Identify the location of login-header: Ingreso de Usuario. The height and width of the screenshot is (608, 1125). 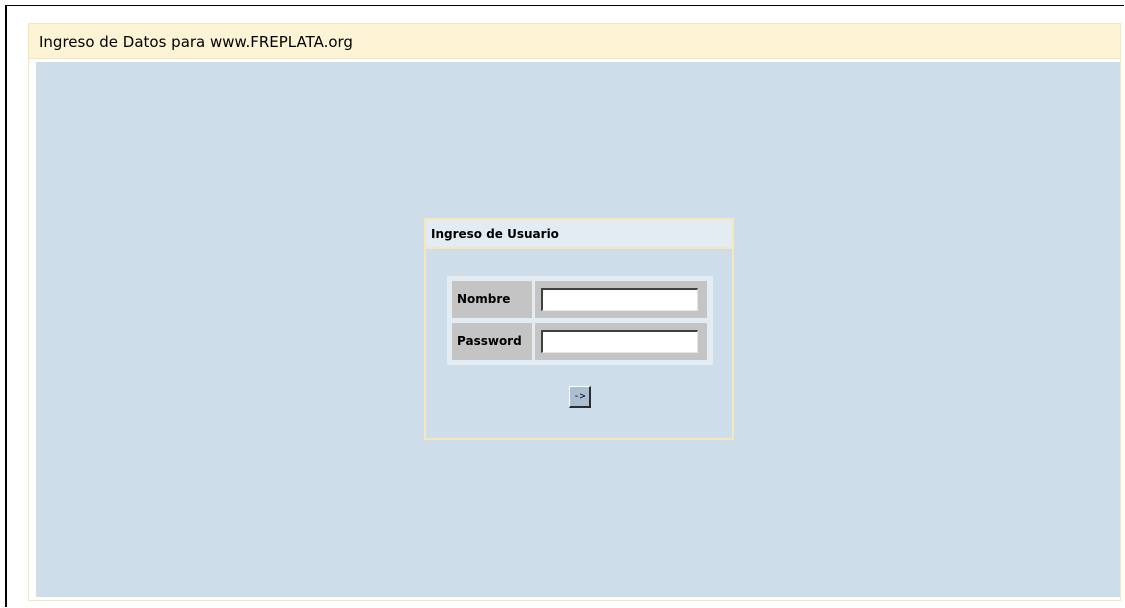
(579, 234).